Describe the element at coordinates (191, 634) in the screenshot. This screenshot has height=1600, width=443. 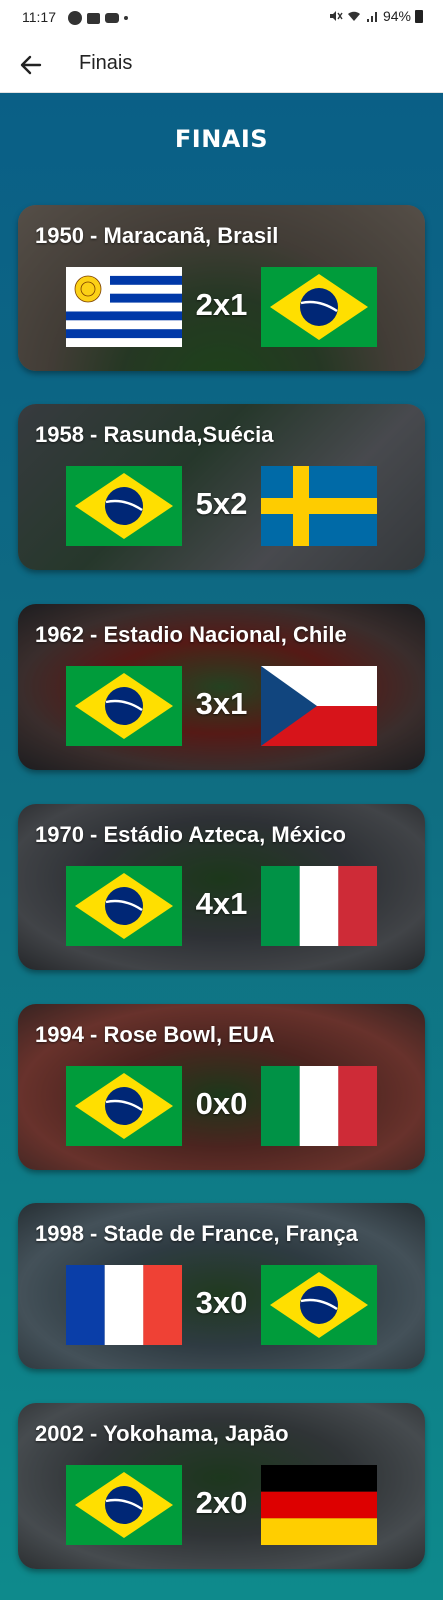
I see `final-title: 1962 - Estadio Nacional, Chile` at that location.